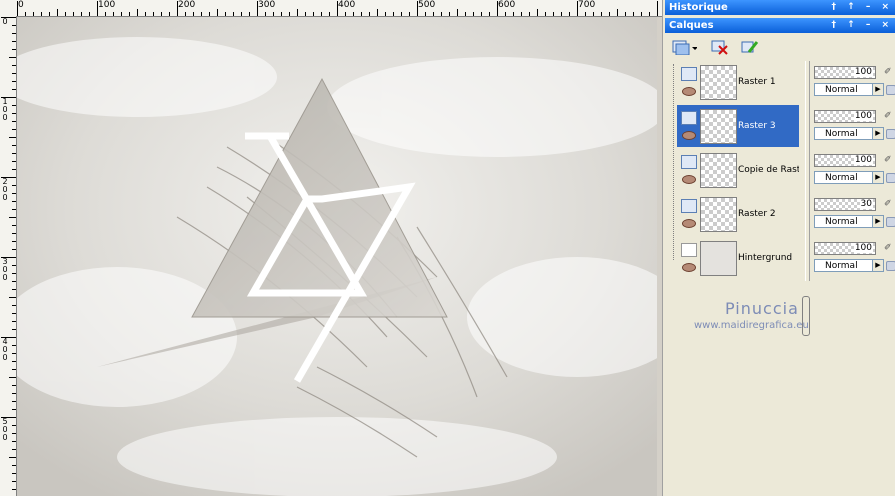 The width and height of the screenshot is (895, 496). I want to click on layer-tree-line, so click(674, 162).